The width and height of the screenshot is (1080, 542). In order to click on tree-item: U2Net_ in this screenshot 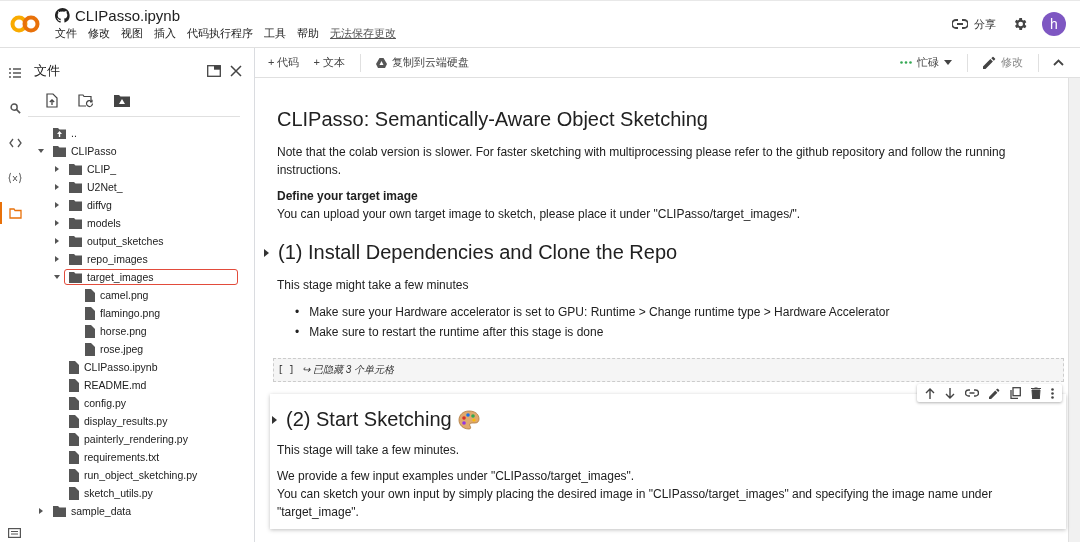, I will do `click(96, 187)`.